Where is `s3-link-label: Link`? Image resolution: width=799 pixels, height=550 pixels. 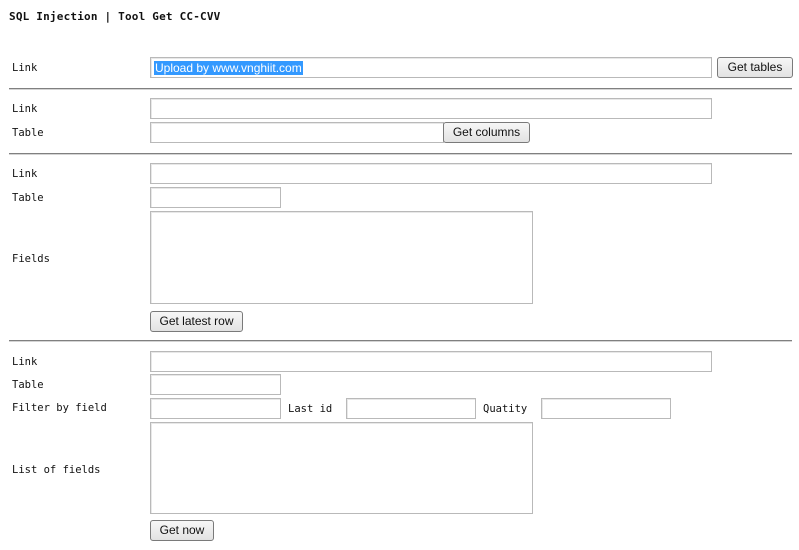 s3-link-label: Link is located at coordinates (25, 174).